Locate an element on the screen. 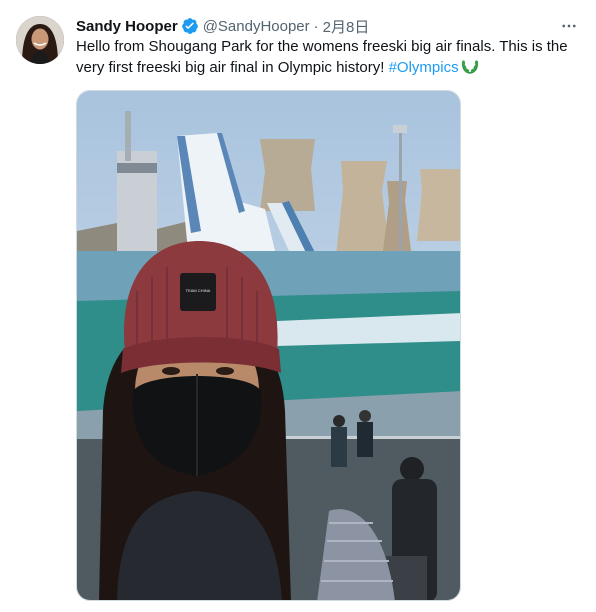 The width and height of the screenshot is (596, 612). author-name: Sandy Hooper is located at coordinates (127, 26).